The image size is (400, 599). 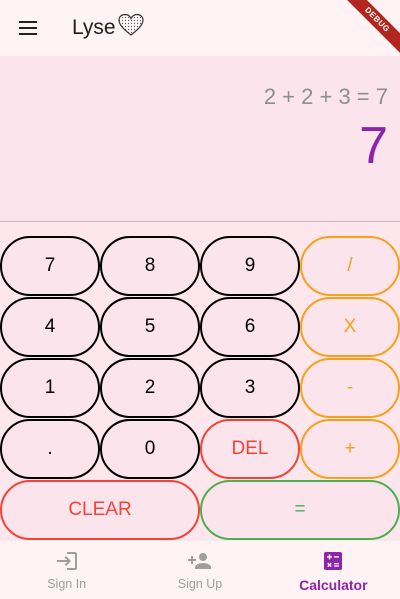 What do you see at coordinates (300, 510) in the screenshot?
I see `equals-button: =` at bounding box center [300, 510].